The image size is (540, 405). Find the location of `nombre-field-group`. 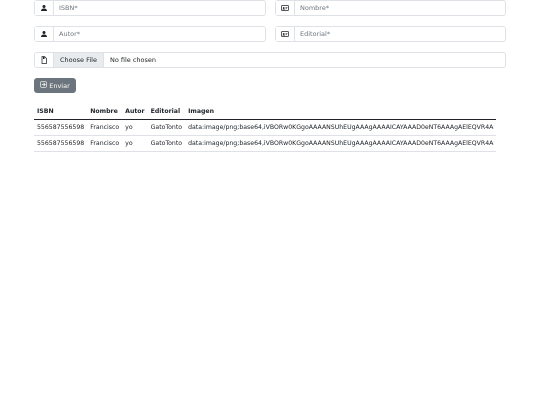

nombre-field-group is located at coordinates (390, 8).